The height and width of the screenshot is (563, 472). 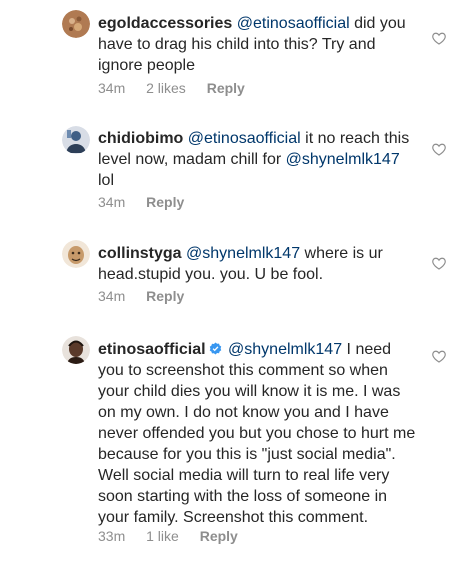 I want to click on verified-badge-icon, so click(x=215, y=348).